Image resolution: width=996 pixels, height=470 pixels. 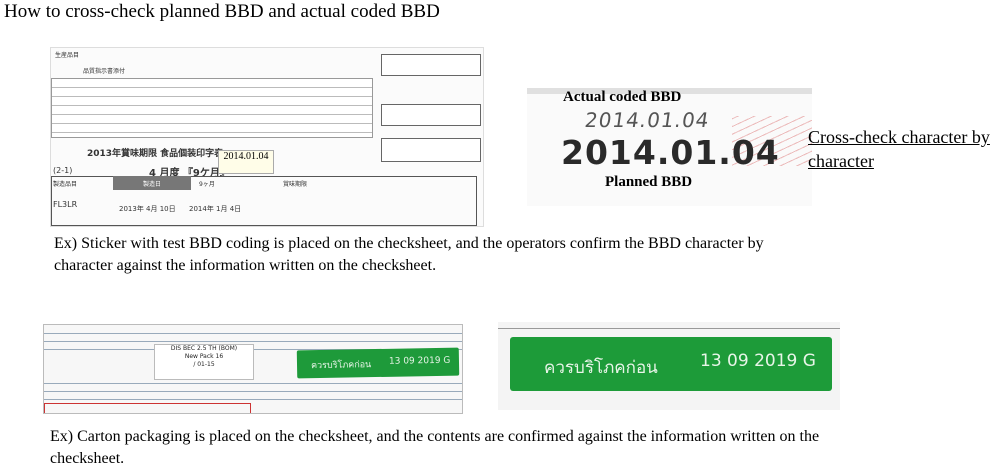 I want to click on checksheet-subheader: 品質指示書添付, so click(x=104, y=71).